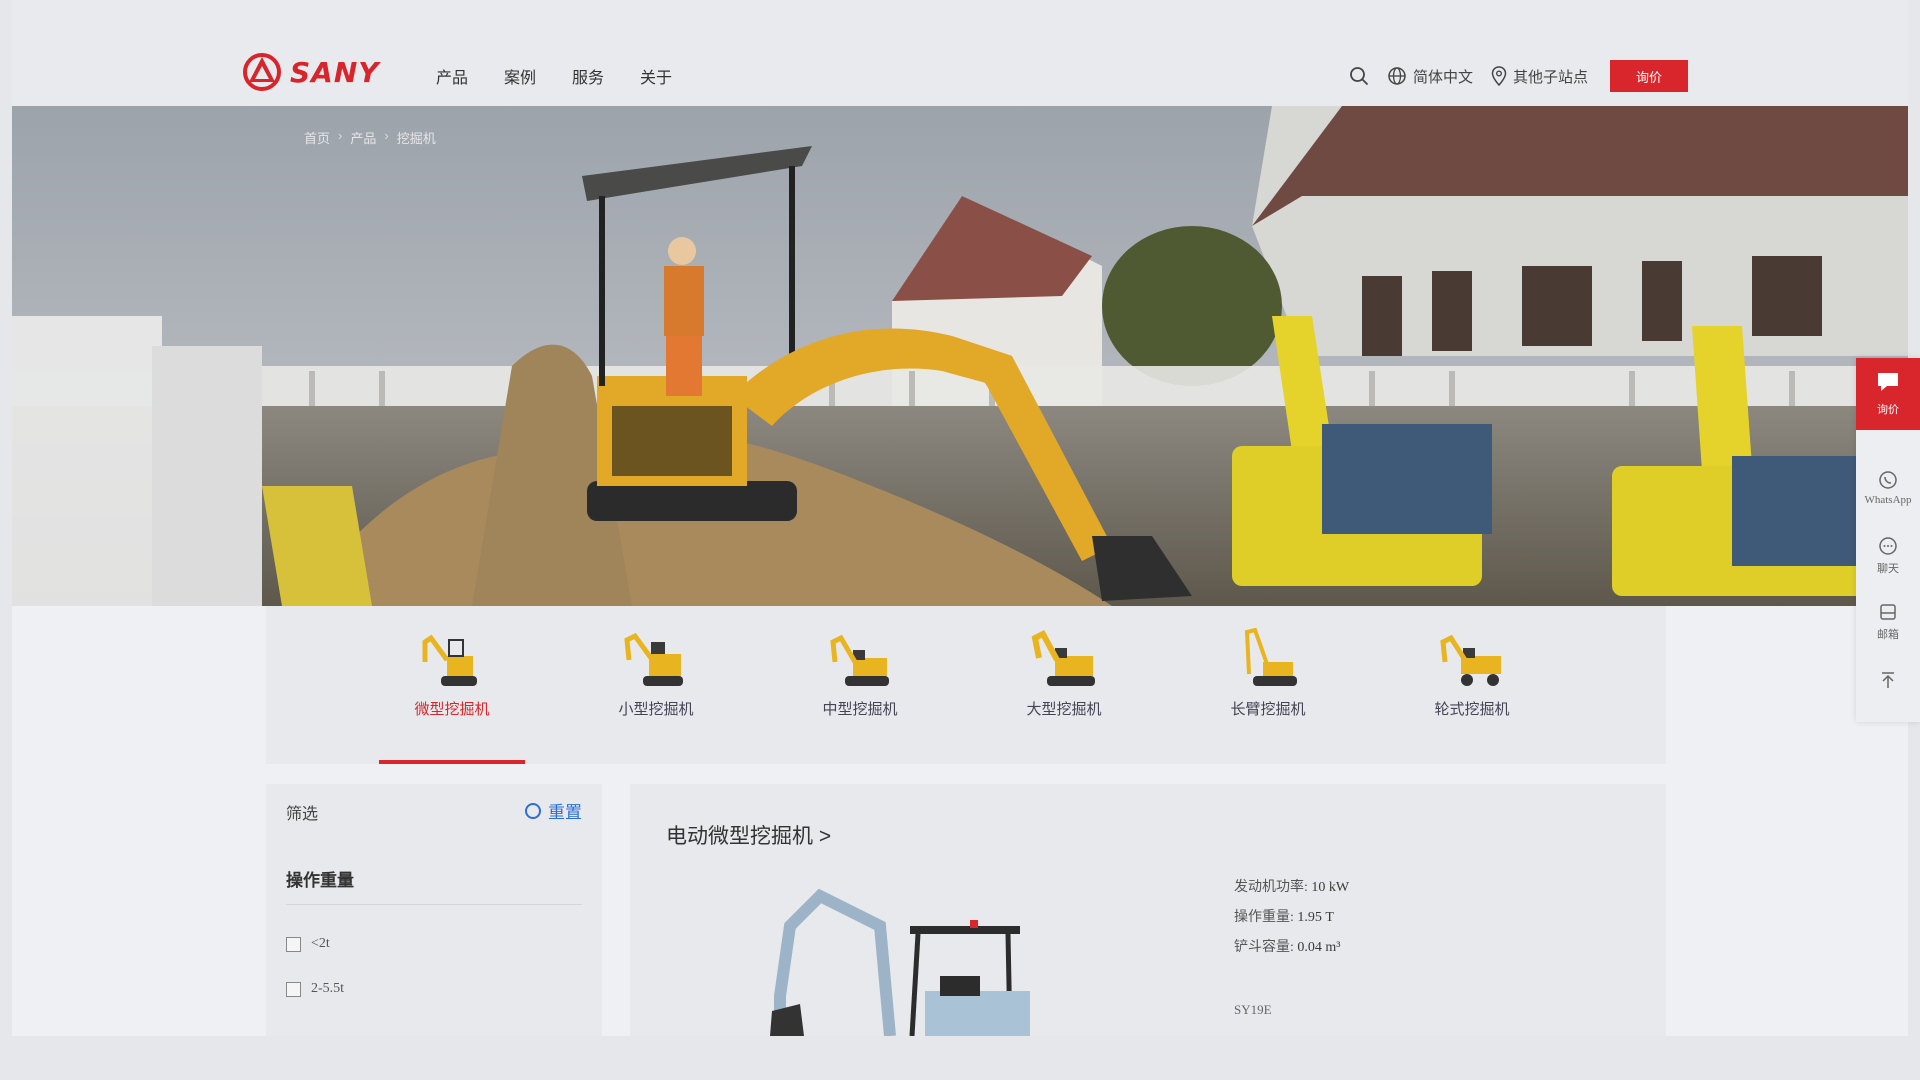 The height and width of the screenshot is (1080, 1920). Describe the element at coordinates (1499, 76) in the screenshot. I see `location-pin-icon` at that location.